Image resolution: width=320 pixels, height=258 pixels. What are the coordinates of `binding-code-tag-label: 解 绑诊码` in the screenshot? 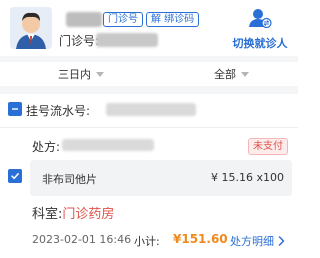 It's located at (173, 19).